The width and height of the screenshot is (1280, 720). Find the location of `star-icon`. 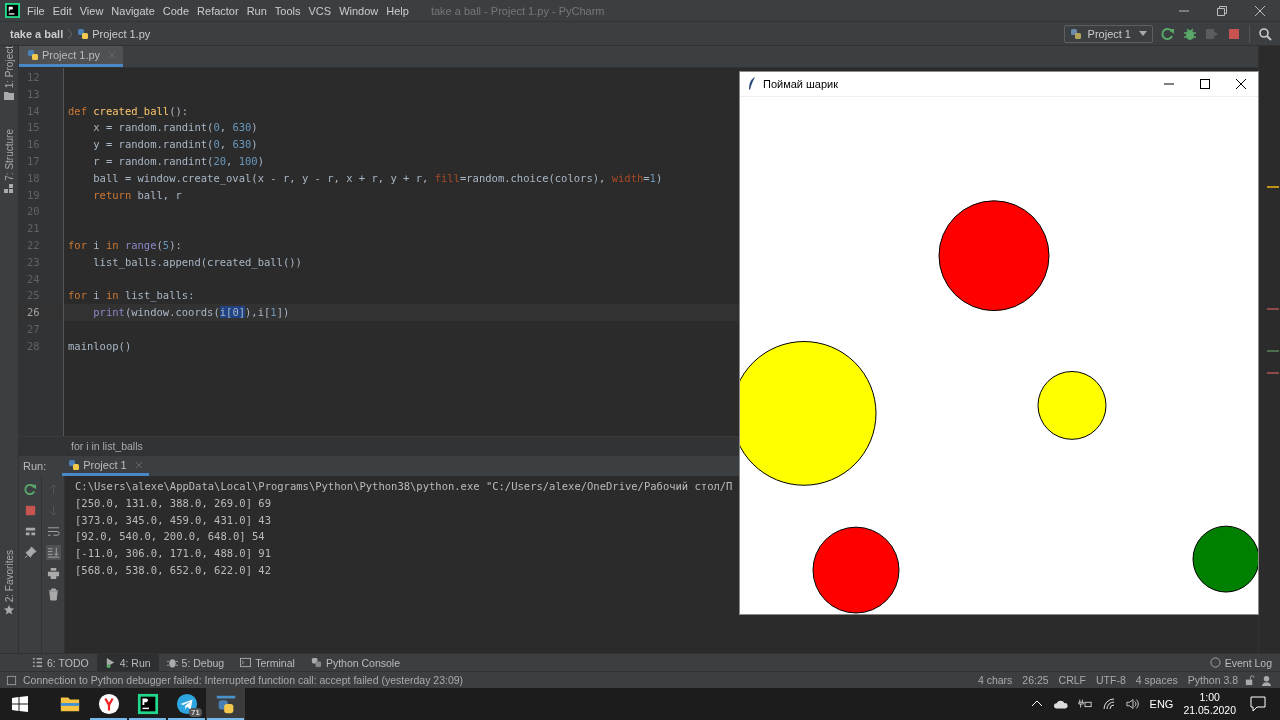

star-icon is located at coordinates (9, 610).